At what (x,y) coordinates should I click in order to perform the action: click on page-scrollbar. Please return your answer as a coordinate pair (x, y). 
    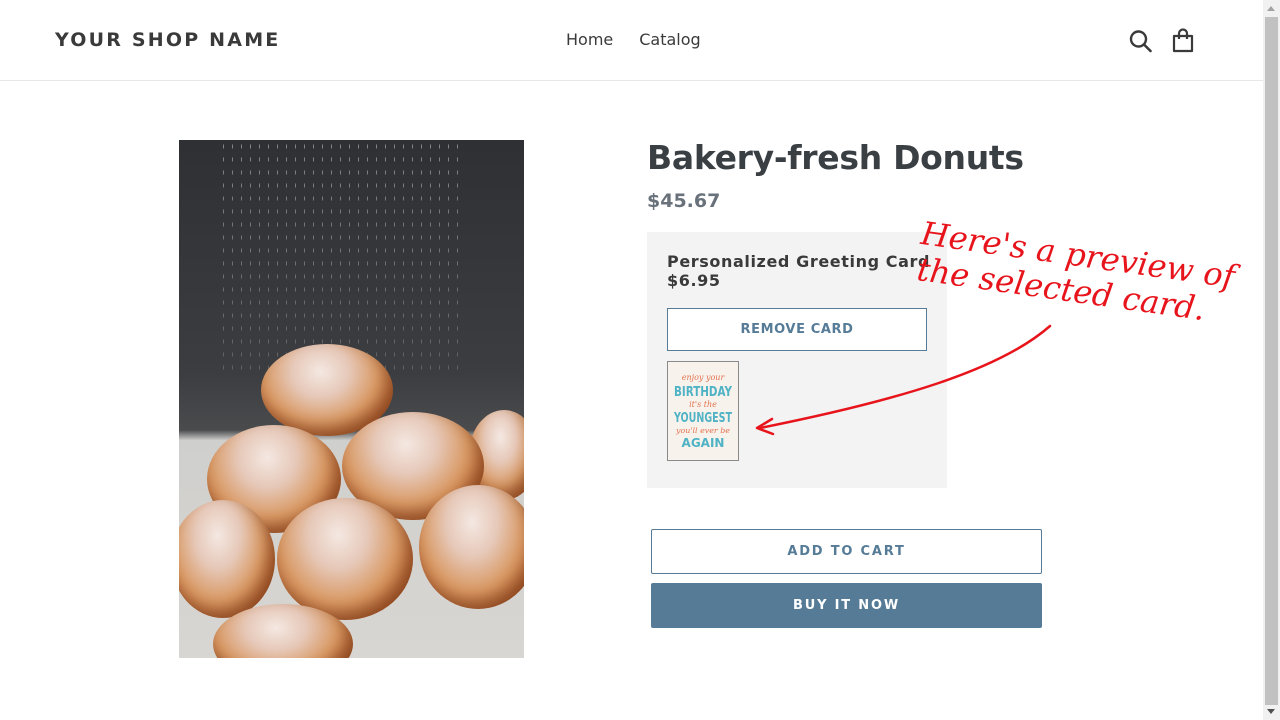
    Looking at the image, I should click on (1271, 360).